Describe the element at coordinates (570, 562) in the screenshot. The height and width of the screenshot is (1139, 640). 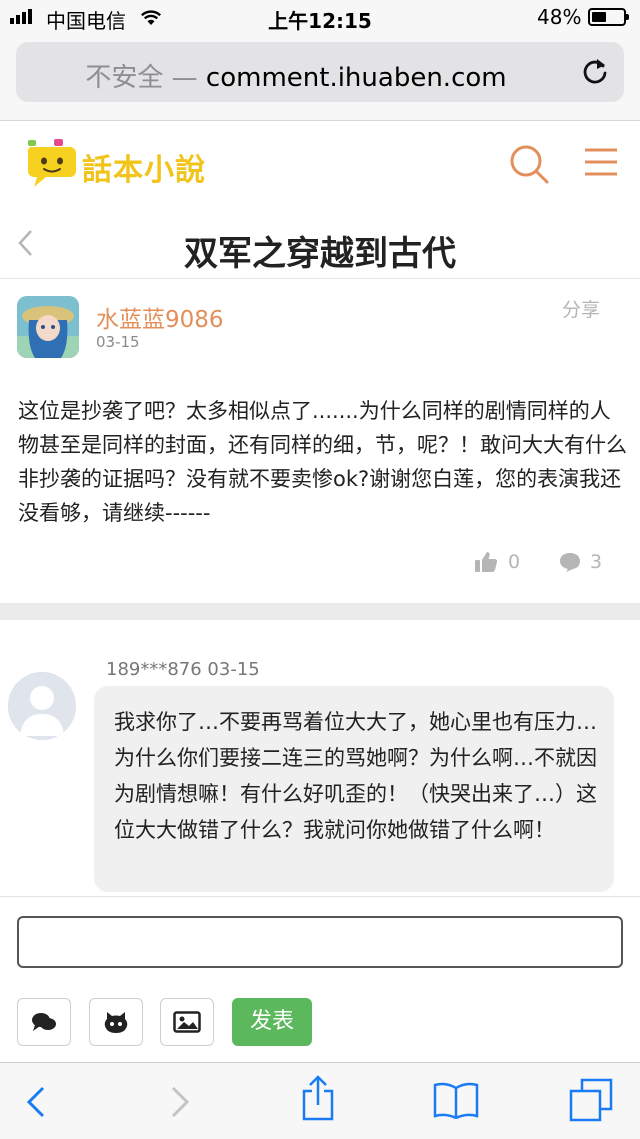
I see `reply-bubble-icon` at that location.